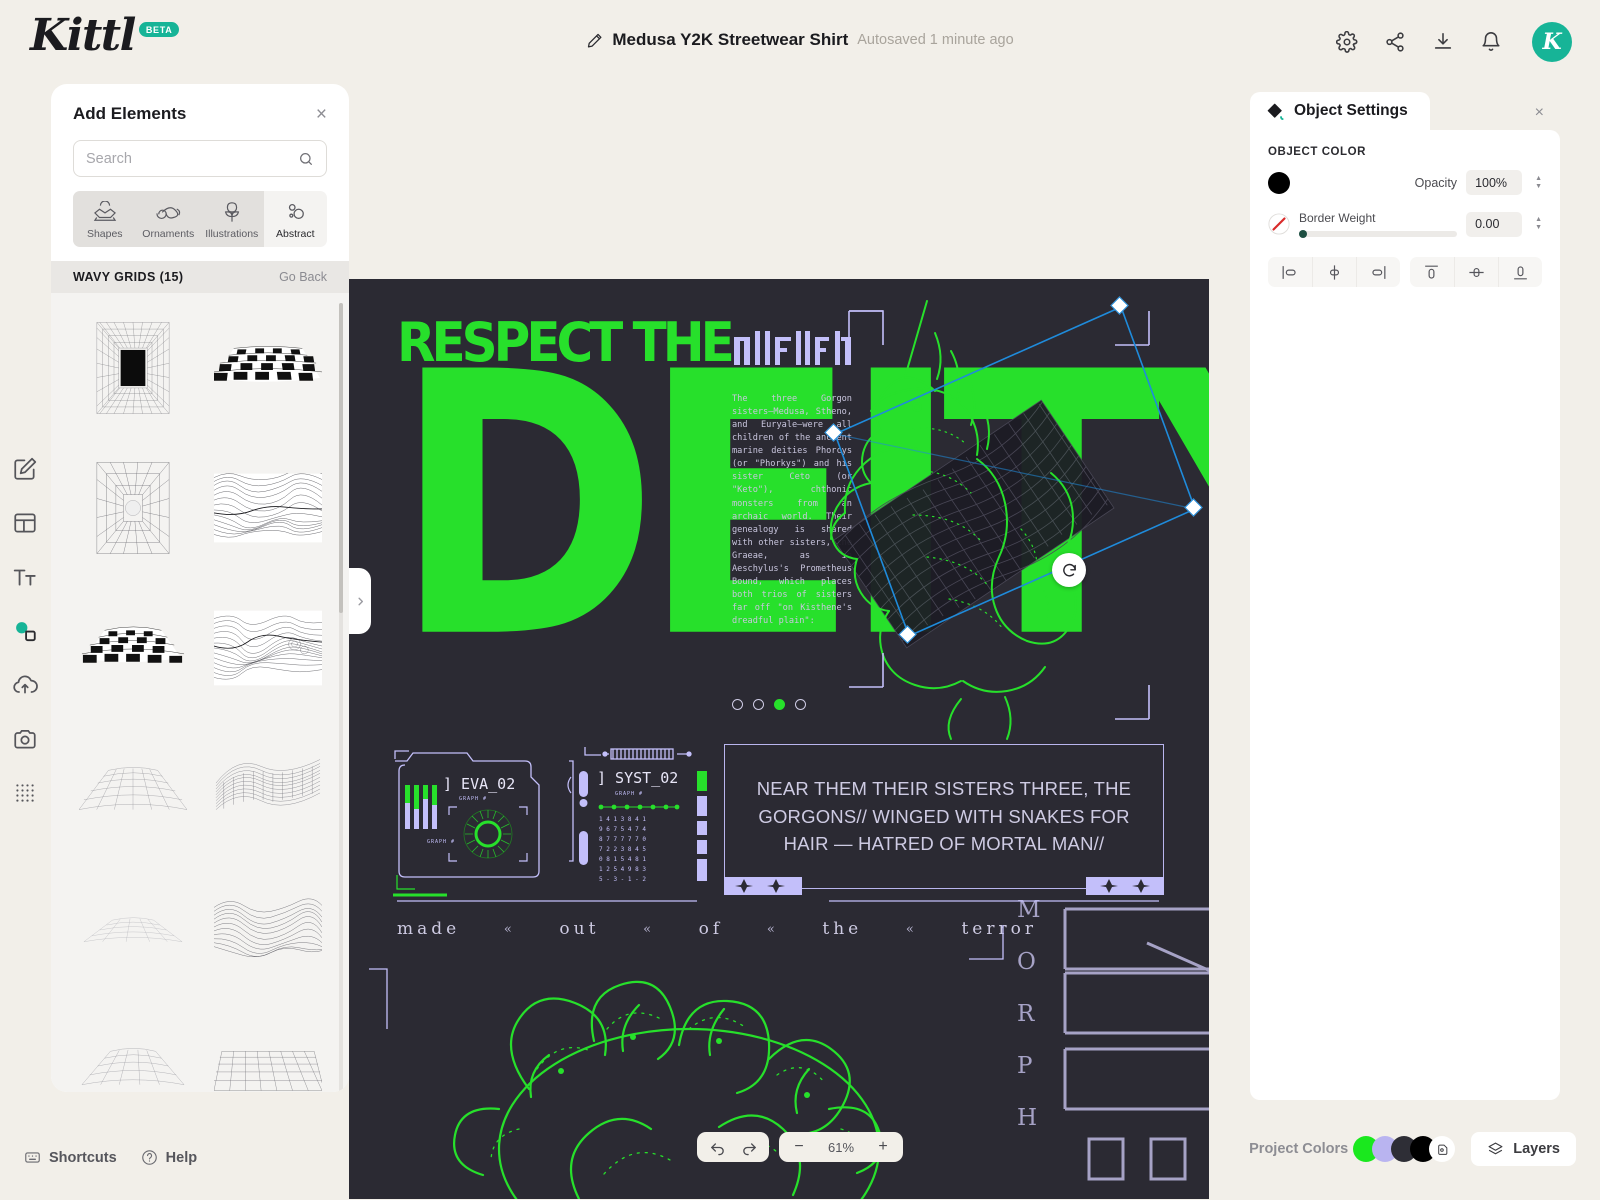  I want to click on category-tabs: Shapes Ornaments Illustrations Abstract, so click(200, 219).